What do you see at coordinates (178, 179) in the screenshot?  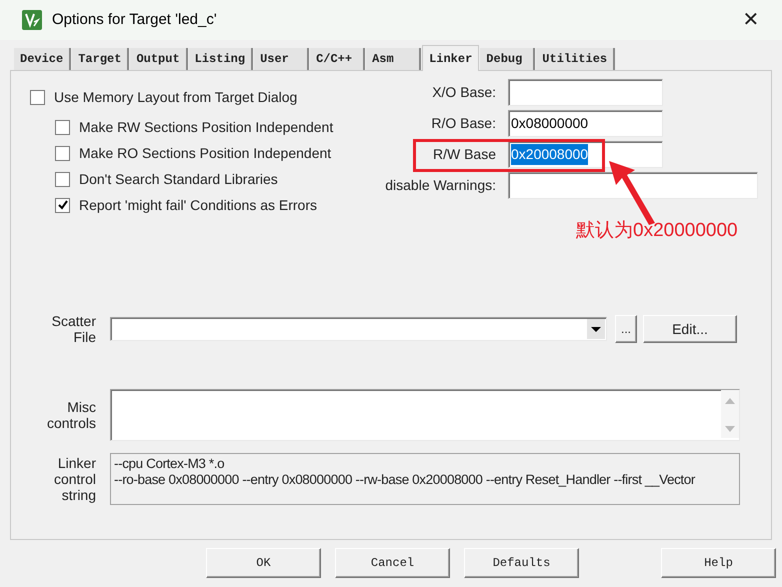 I see `checkbox-label: Don't Search Standard Libraries` at bounding box center [178, 179].